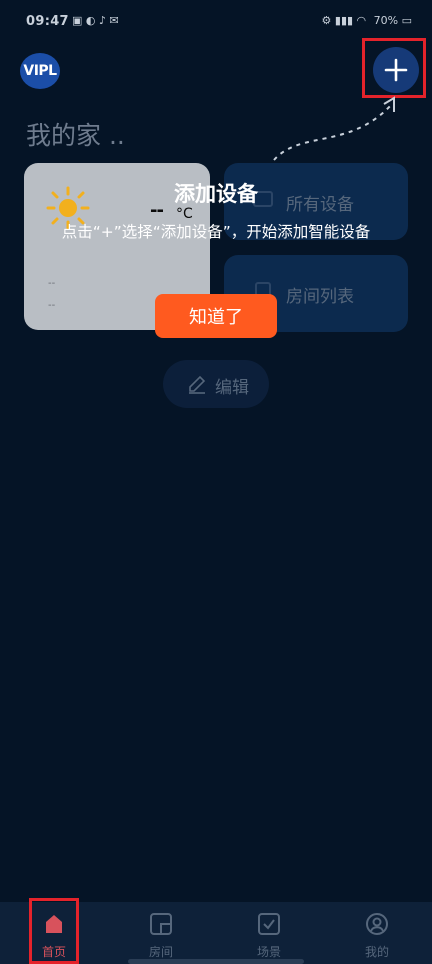 This screenshot has width=432, height=964. I want to click on edit-button: 编辑, so click(216, 384).